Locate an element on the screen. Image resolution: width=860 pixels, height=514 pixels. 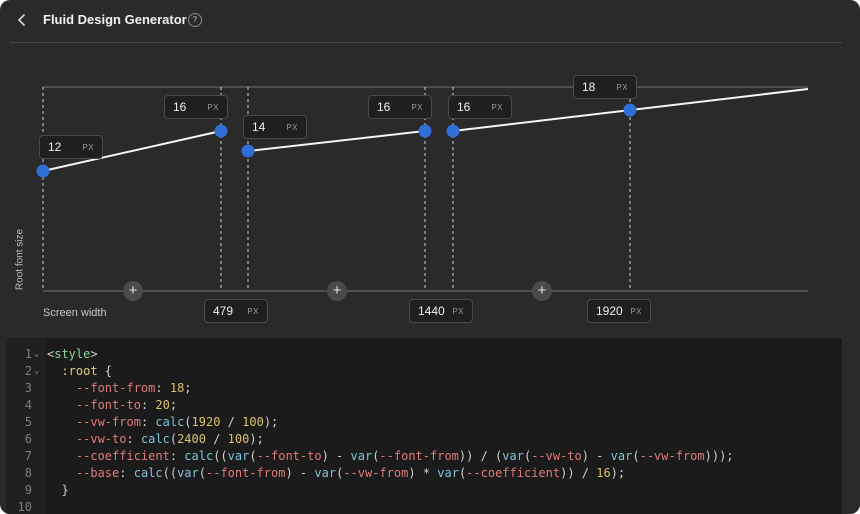
code-text: --font-from: 18; is located at coordinates (133, 388).